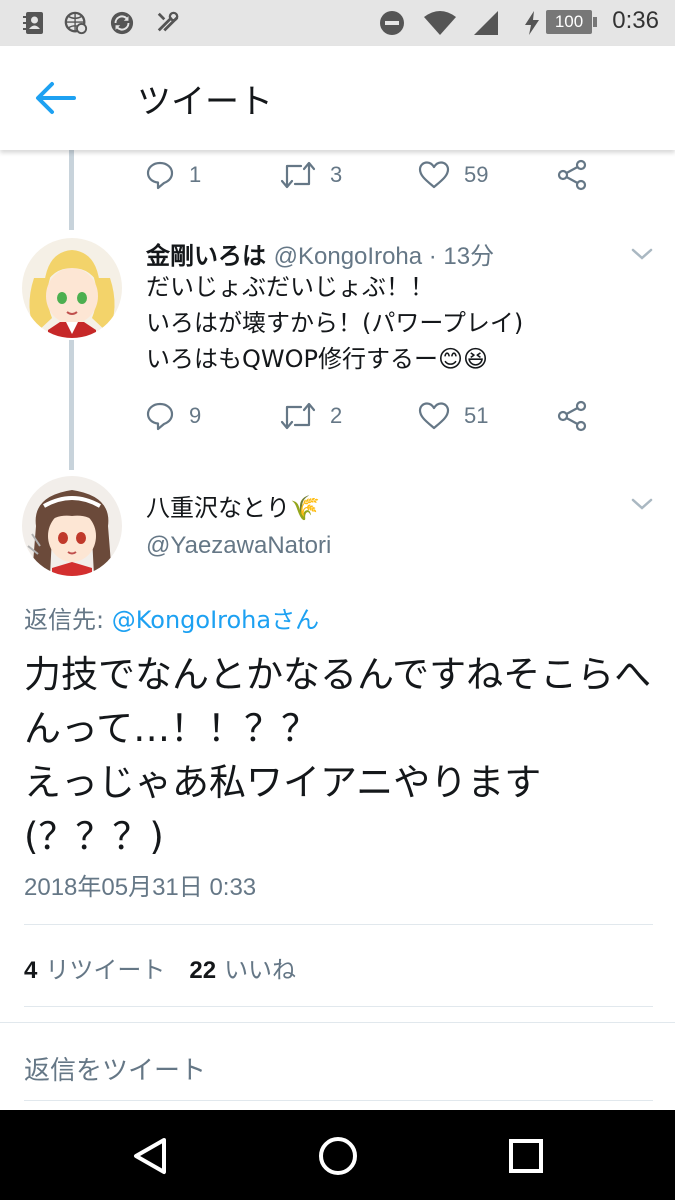 The image size is (675, 1200). Describe the element at coordinates (31, 970) in the screenshot. I see `retweet-total: 4` at that location.